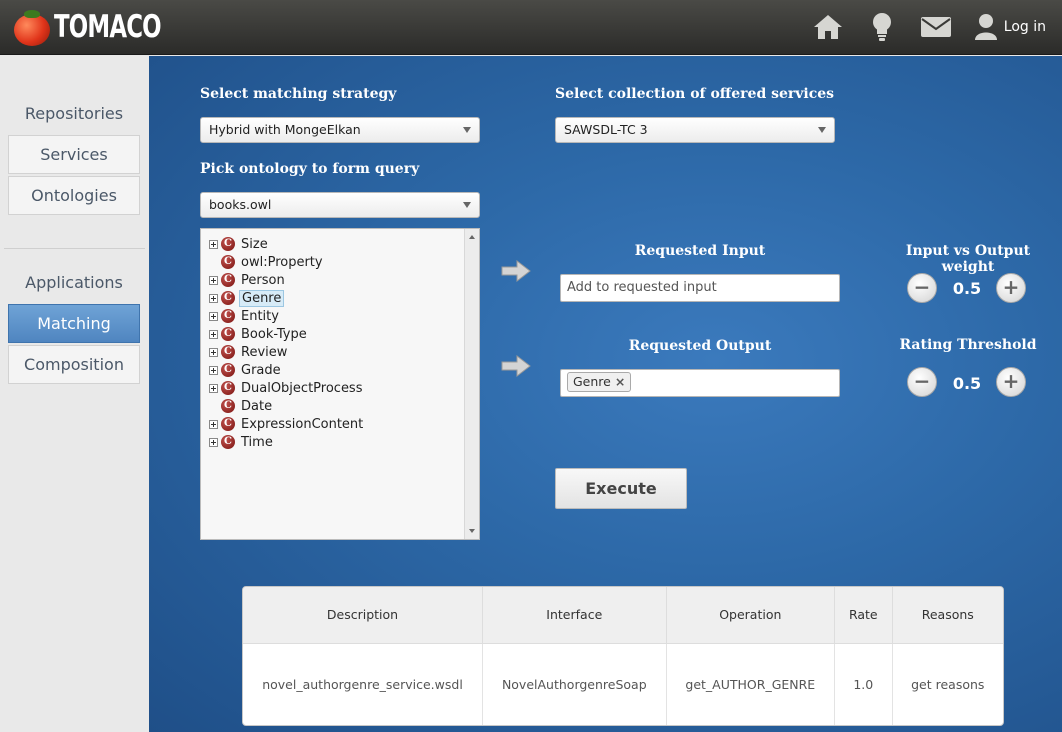  I want to click on sidebar-divider, so click(74, 248).